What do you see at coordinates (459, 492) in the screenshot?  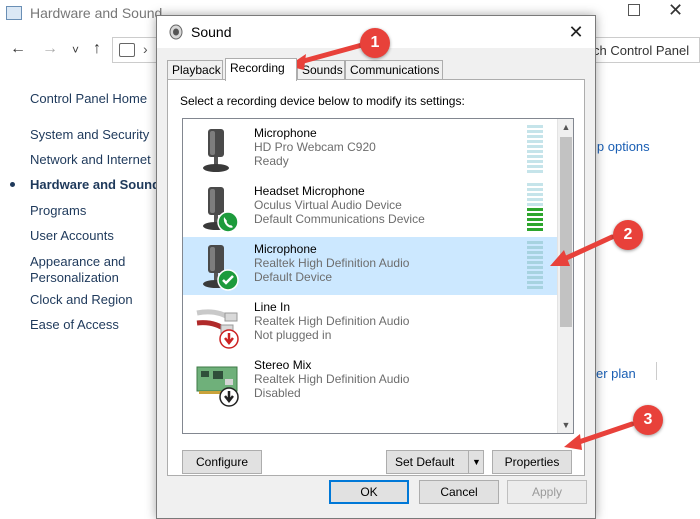 I see `cancel-button: Cancel` at bounding box center [459, 492].